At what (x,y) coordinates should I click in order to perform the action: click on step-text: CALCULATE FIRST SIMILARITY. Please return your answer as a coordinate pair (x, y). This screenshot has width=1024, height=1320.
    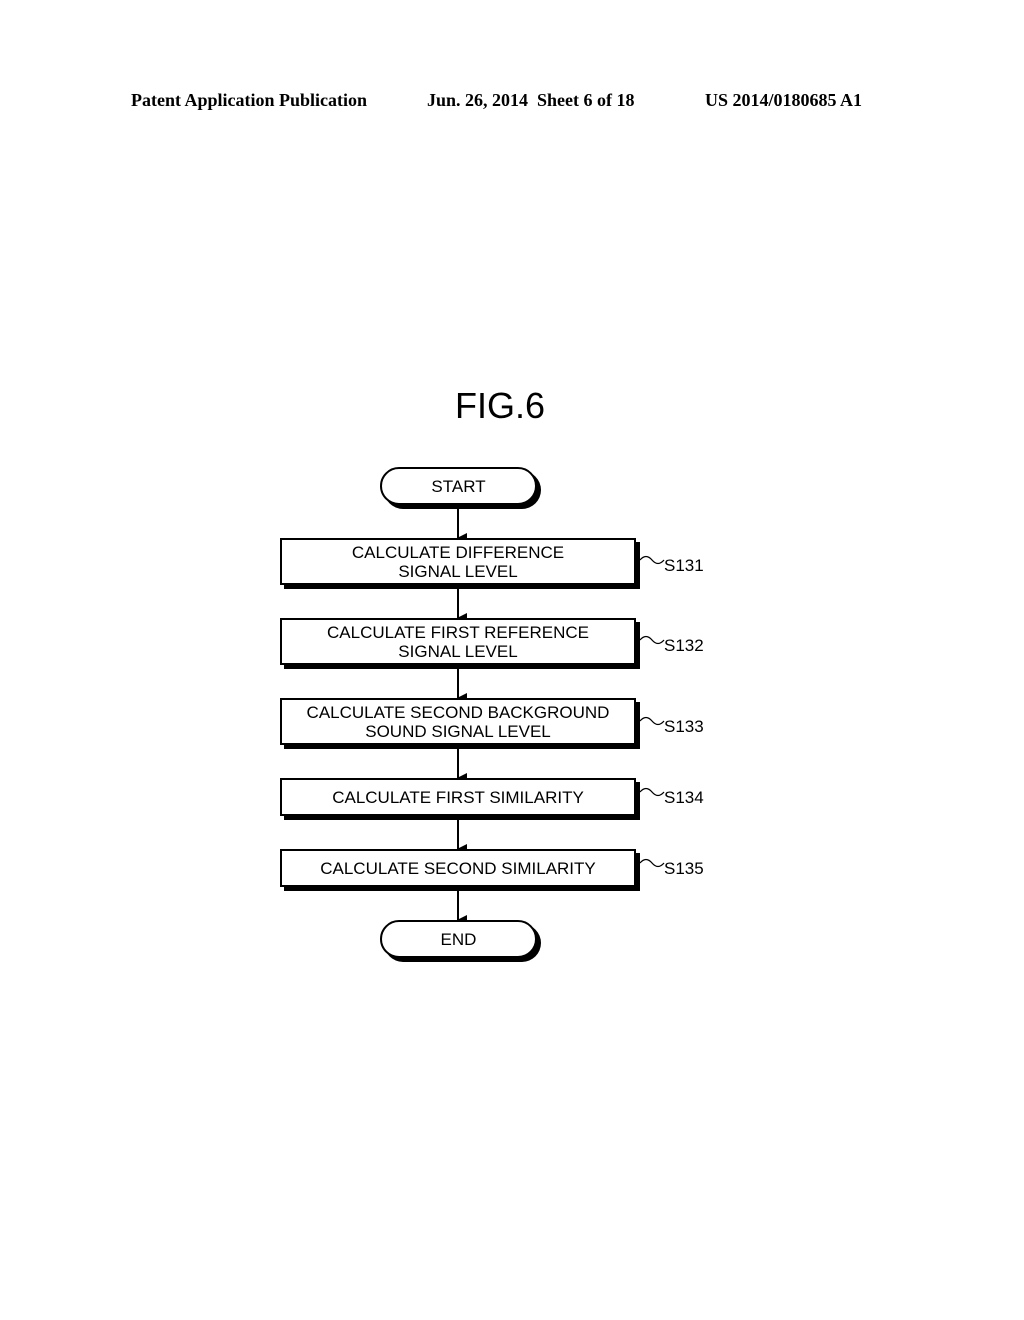
    Looking at the image, I should click on (458, 797).